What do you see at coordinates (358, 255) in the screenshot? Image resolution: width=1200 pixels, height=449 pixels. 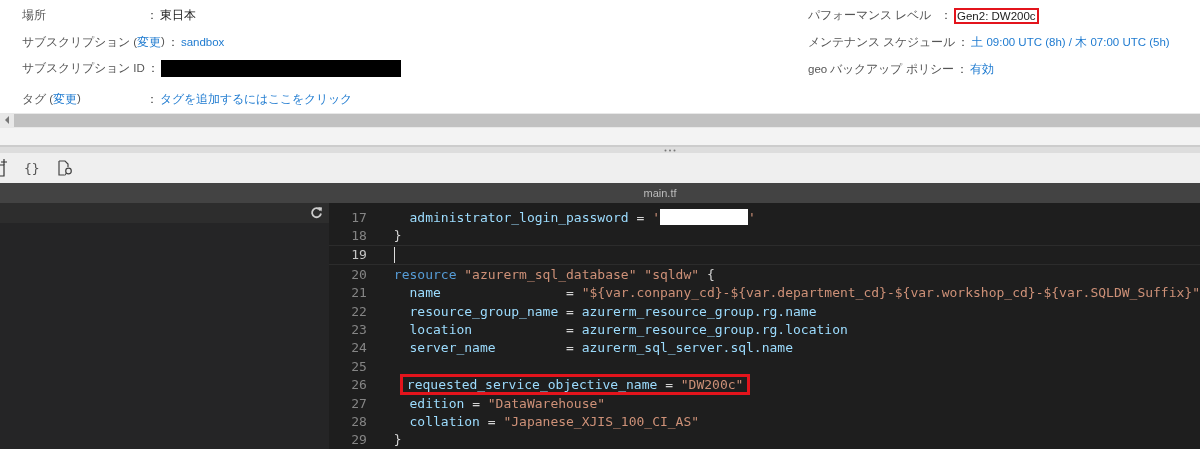 I see `line-number: 19` at bounding box center [358, 255].